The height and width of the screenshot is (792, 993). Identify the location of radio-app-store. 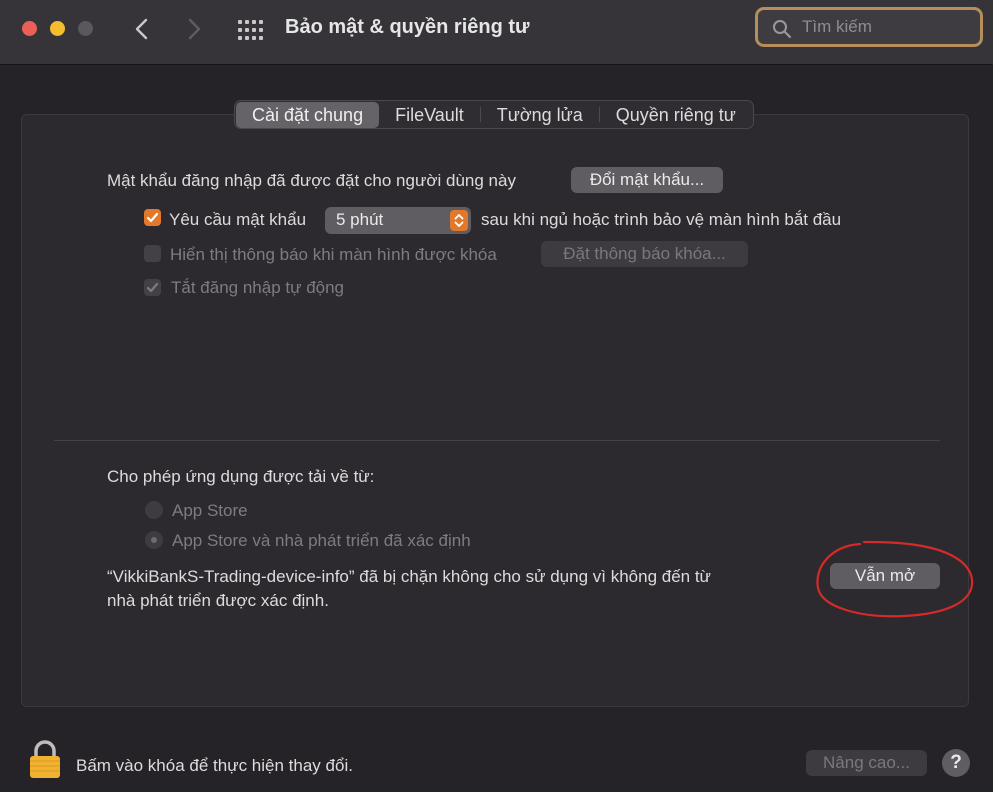
(154, 510).